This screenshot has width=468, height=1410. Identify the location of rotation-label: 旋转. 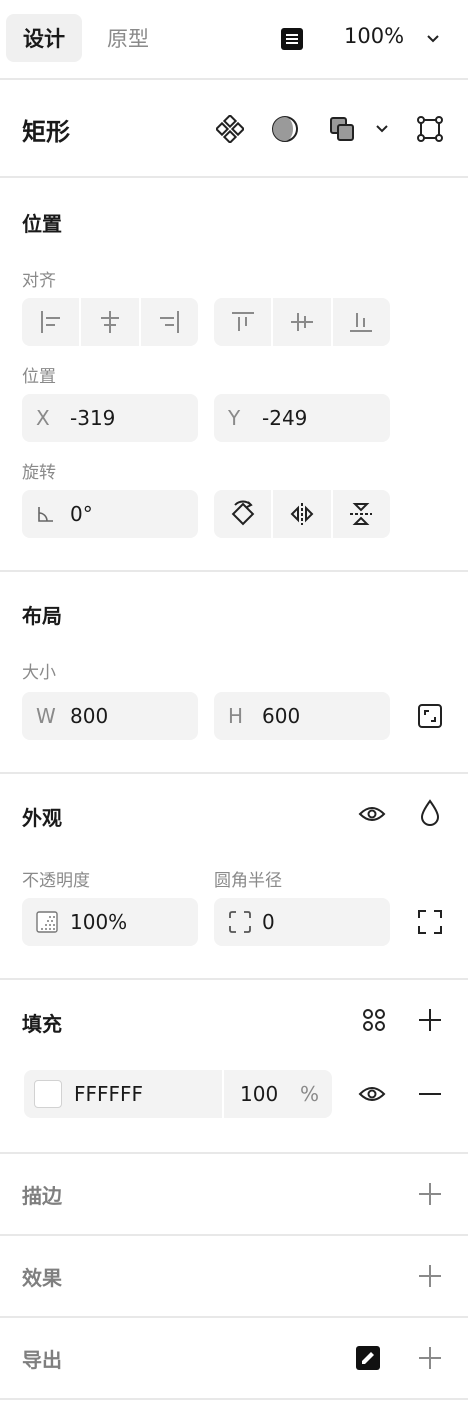
(39, 473).